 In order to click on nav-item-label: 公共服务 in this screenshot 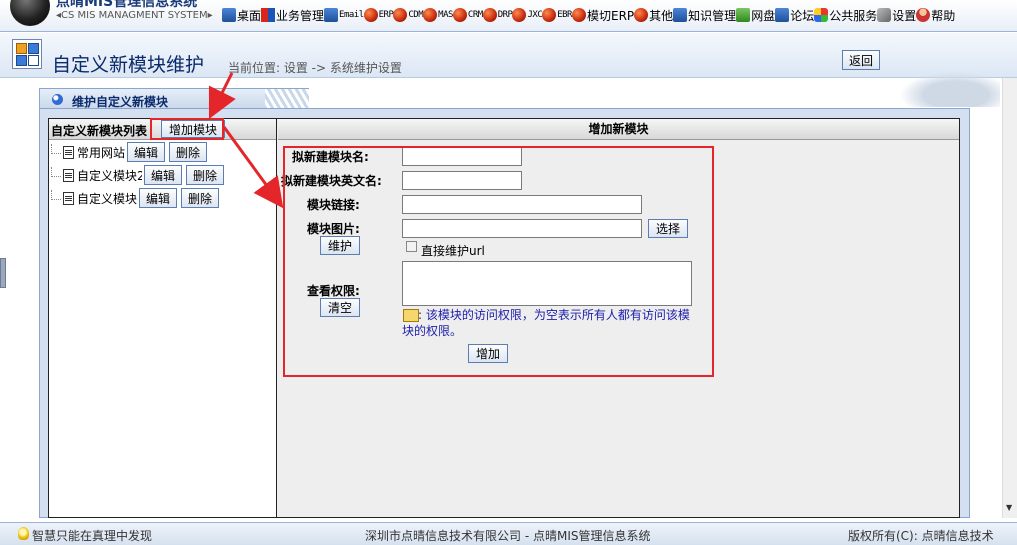, I will do `click(853, 15)`.